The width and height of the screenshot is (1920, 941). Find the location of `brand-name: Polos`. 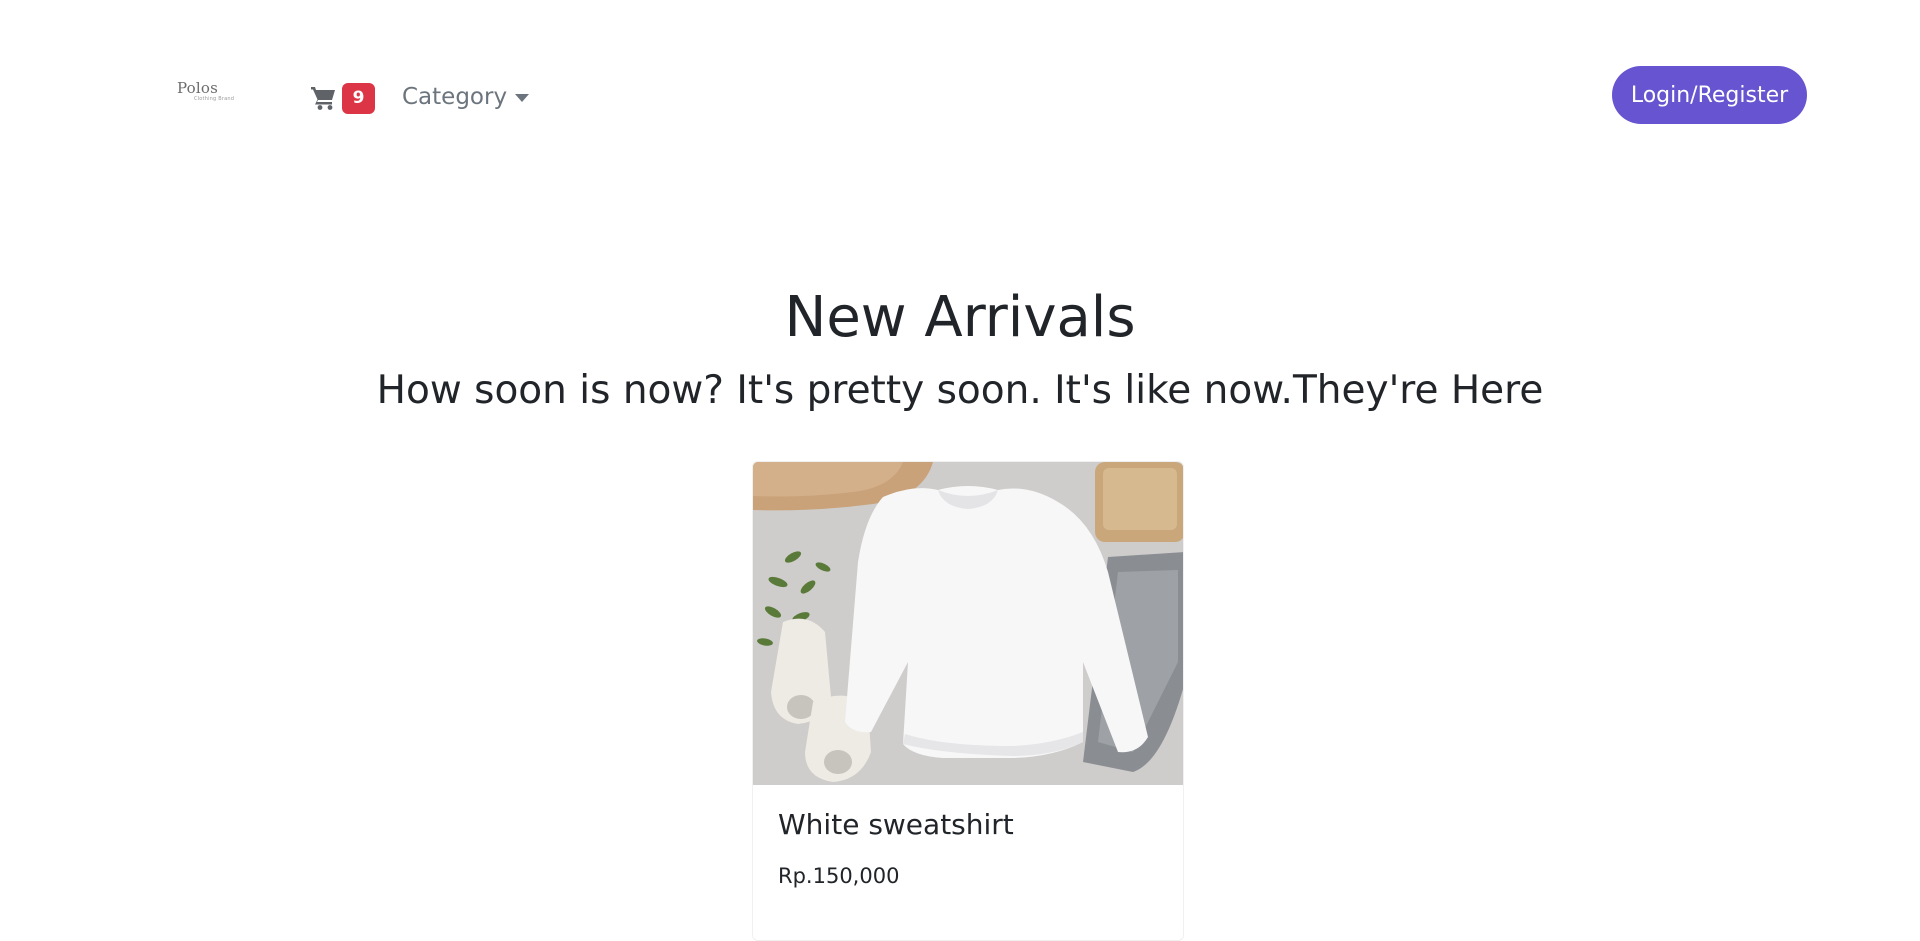

brand-name: Polos is located at coordinates (198, 88).